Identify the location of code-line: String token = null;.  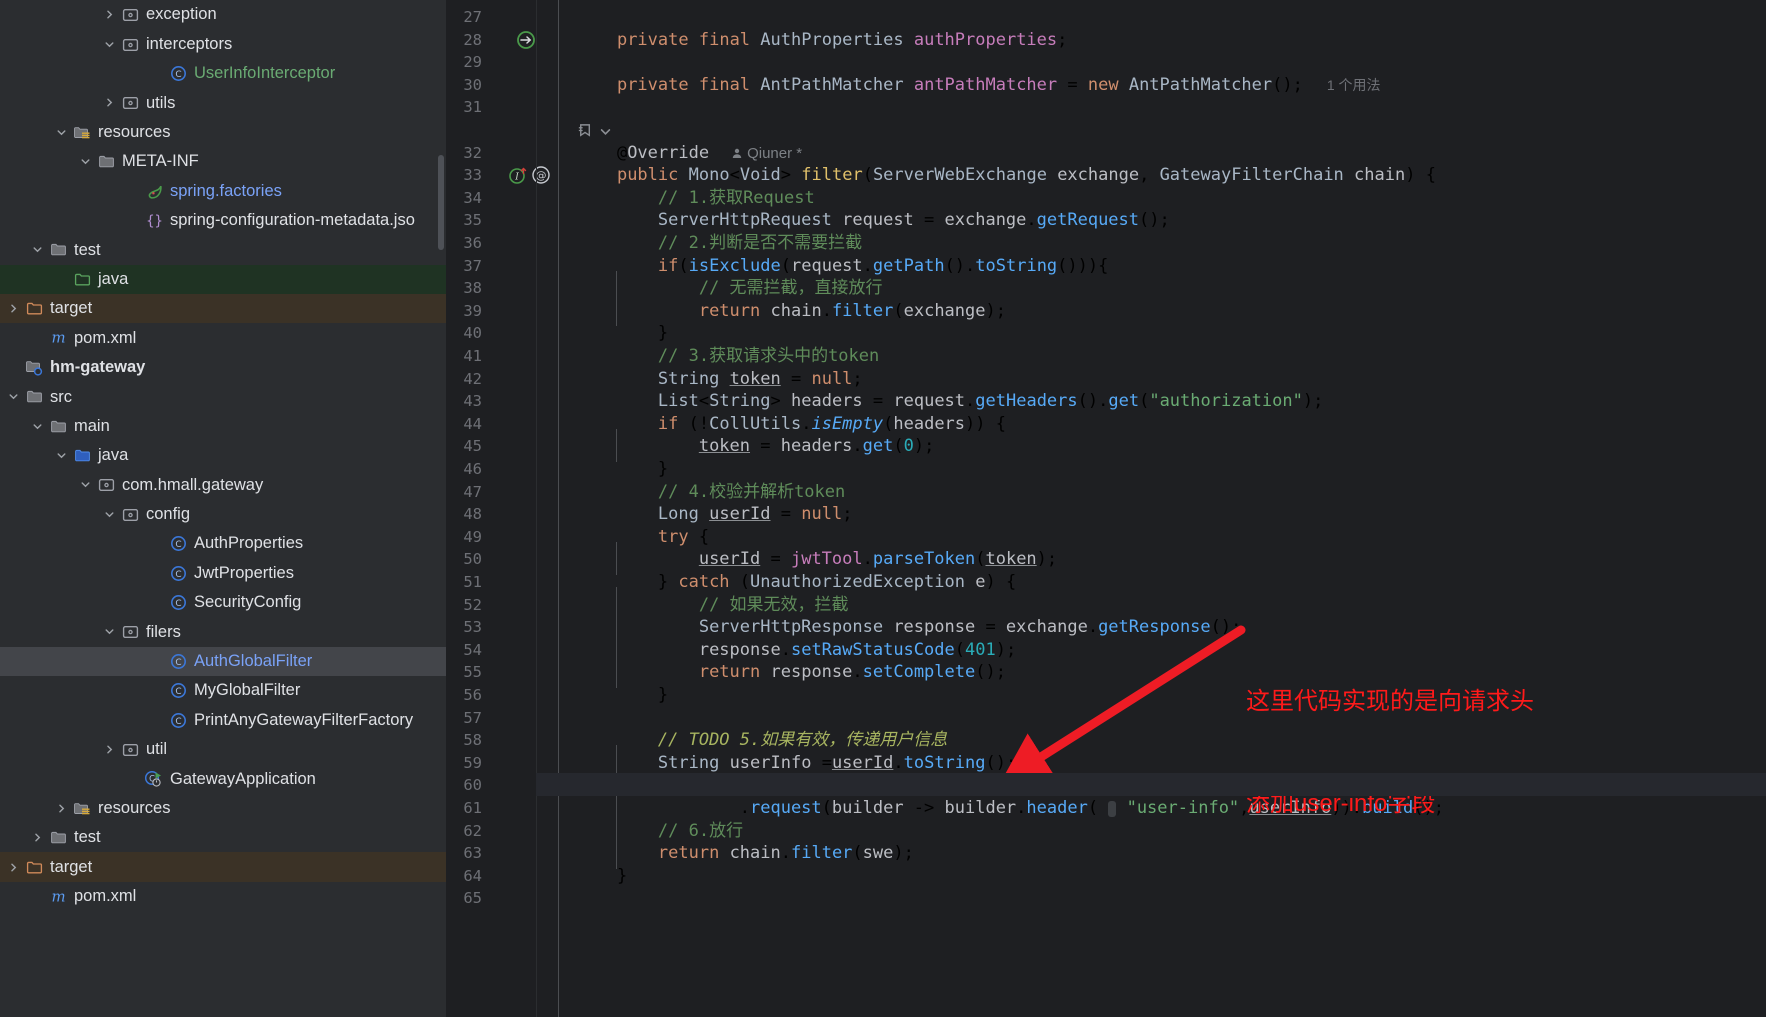
(719, 379).